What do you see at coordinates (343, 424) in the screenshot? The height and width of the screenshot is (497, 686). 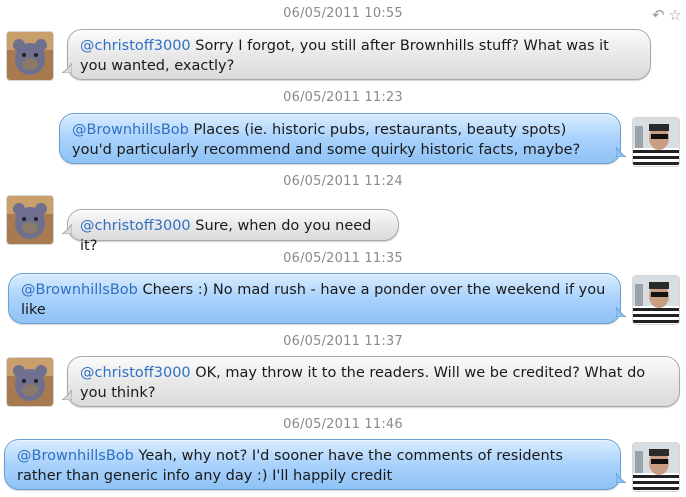 I see `timestamp: 06/05/2011 11:46` at bounding box center [343, 424].